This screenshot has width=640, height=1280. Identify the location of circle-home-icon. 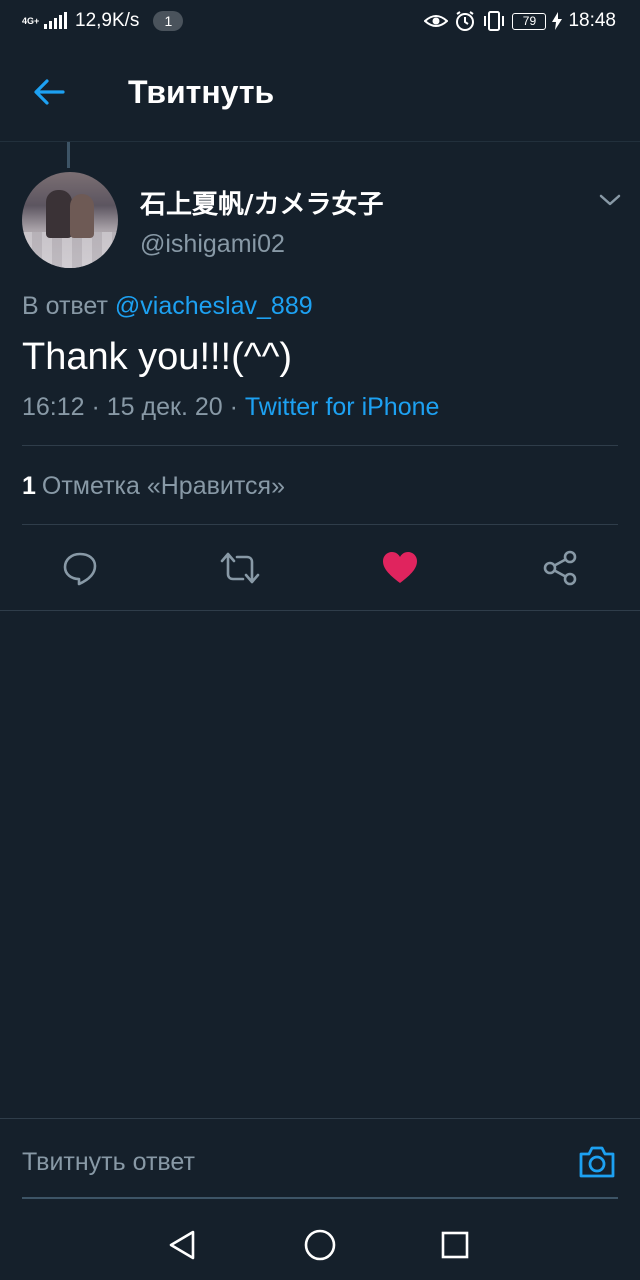
(320, 1245).